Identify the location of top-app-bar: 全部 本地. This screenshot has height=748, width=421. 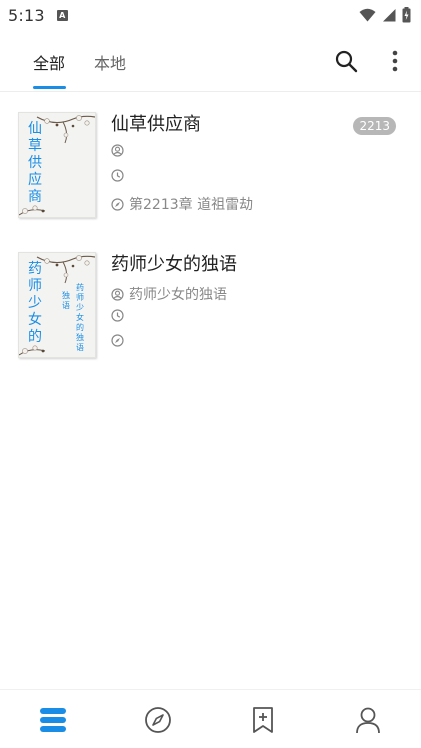
(210, 65).